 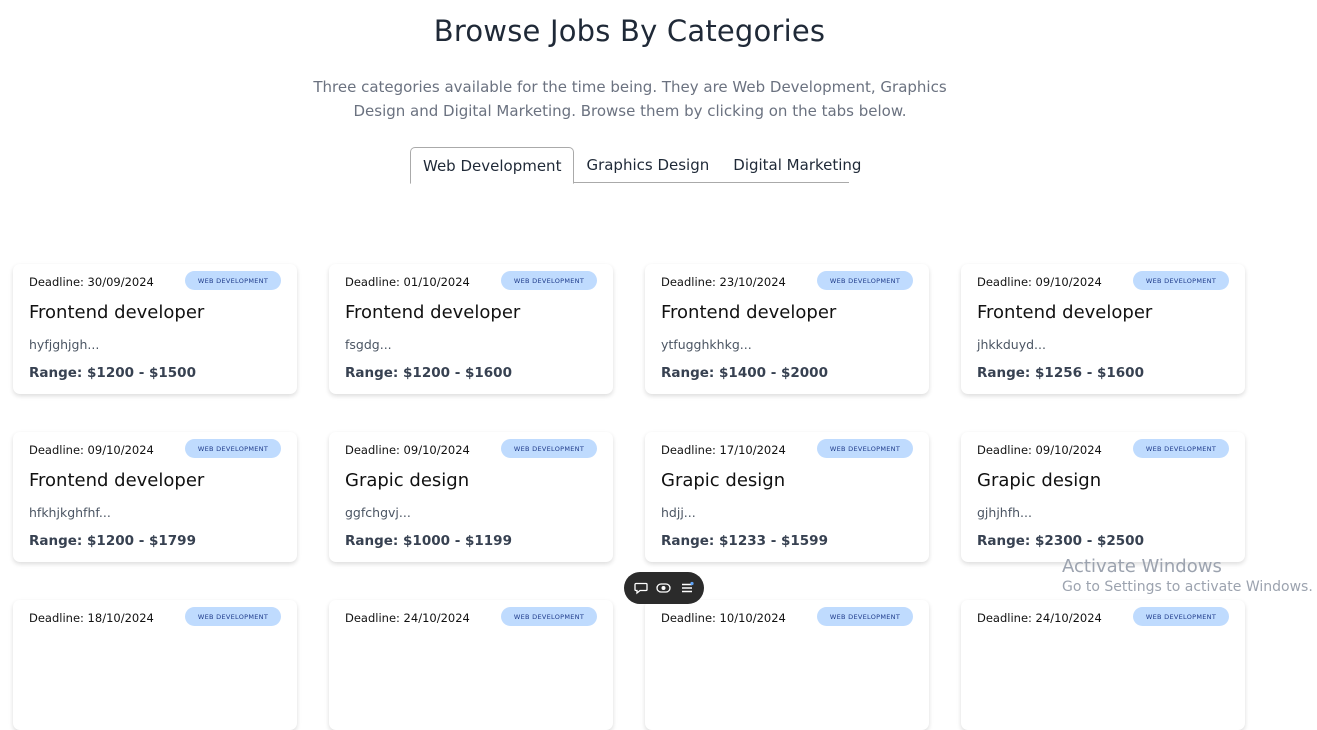 What do you see at coordinates (1142, 566) in the screenshot?
I see `watermark-title: Activate Windows` at bounding box center [1142, 566].